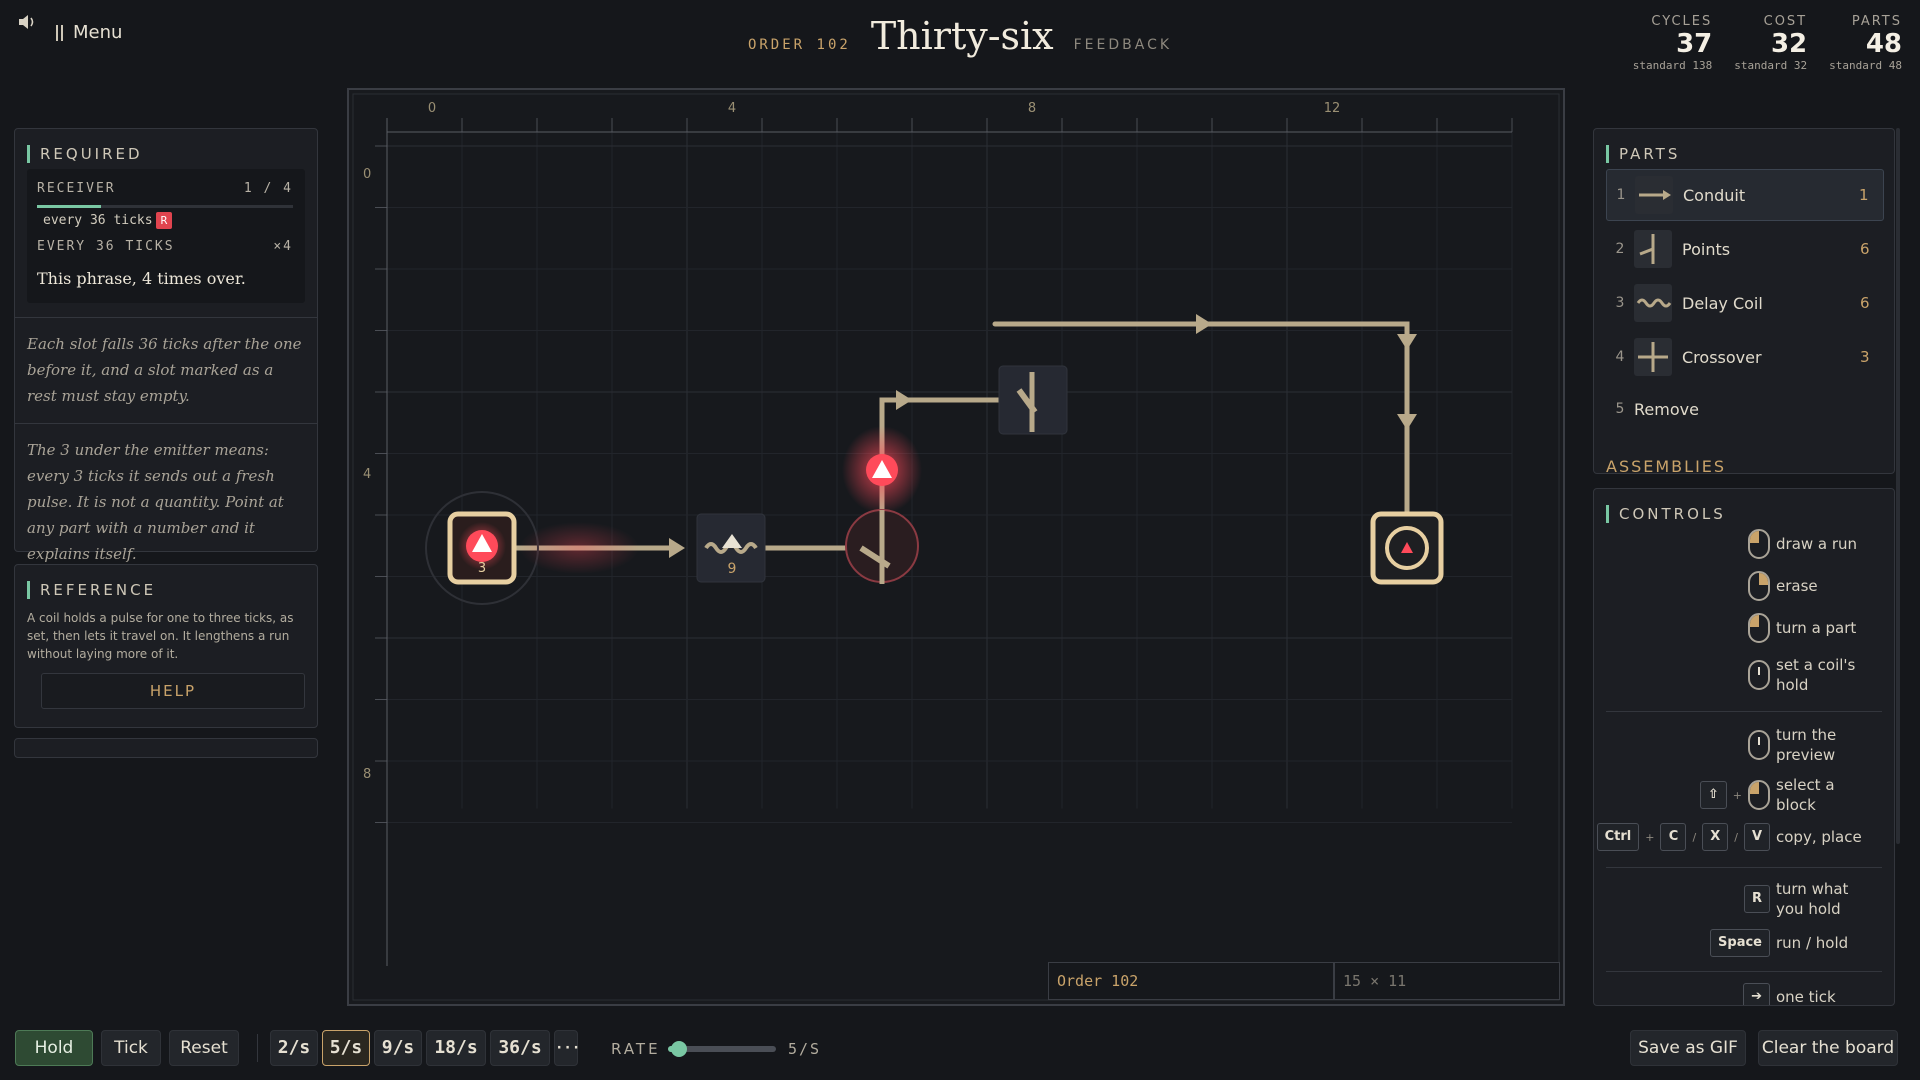  Describe the element at coordinates (367, 474) in the screenshot. I see `row-label: 4` at that location.